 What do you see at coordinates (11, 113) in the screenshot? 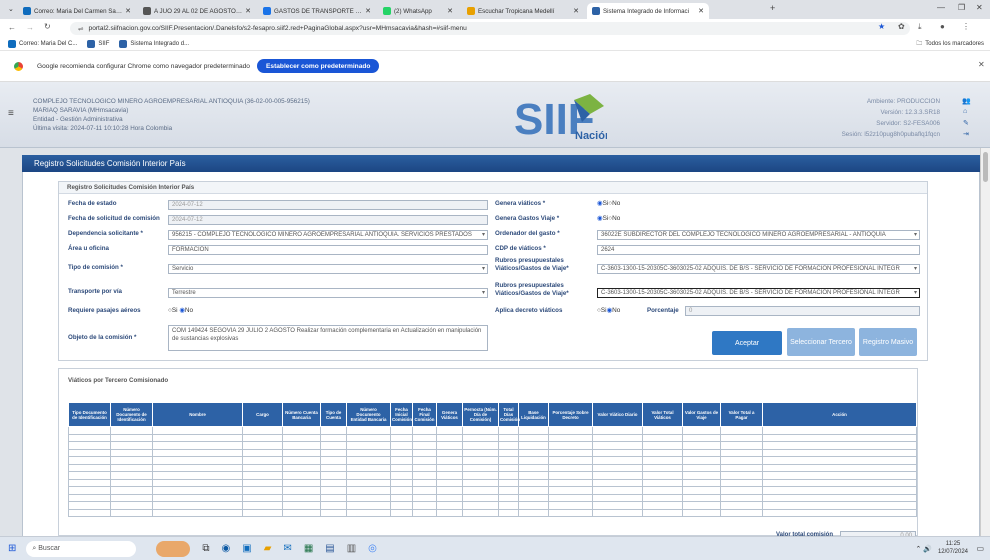
I see `hamburger-menu-icon: ≡` at bounding box center [11, 113].